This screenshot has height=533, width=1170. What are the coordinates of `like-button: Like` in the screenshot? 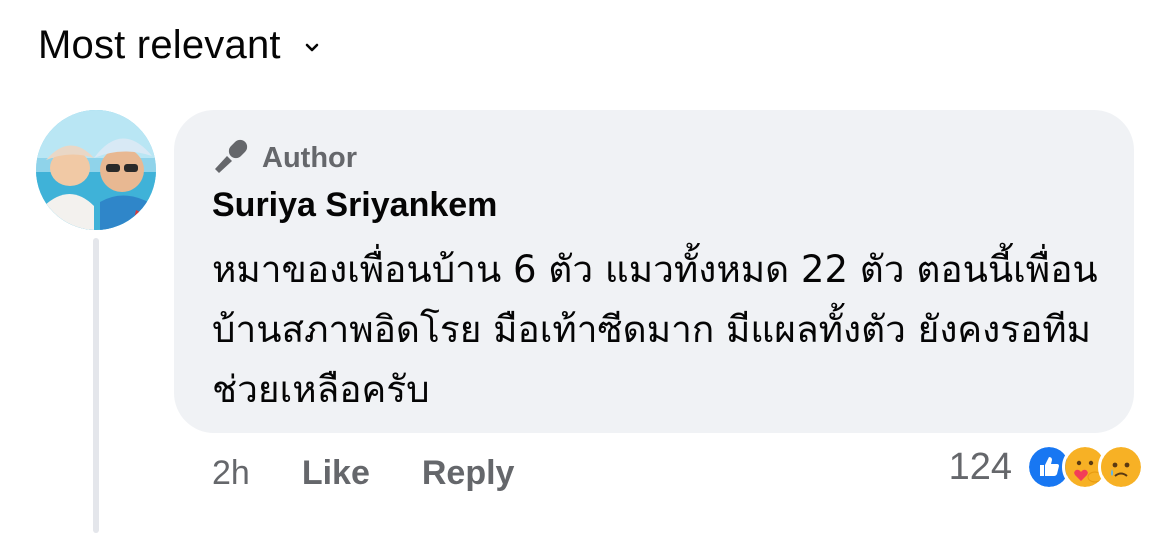 It's located at (336, 473).